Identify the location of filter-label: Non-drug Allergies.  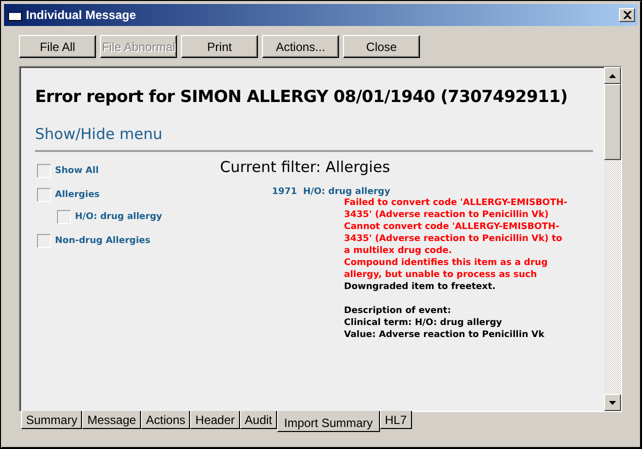
(102, 241).